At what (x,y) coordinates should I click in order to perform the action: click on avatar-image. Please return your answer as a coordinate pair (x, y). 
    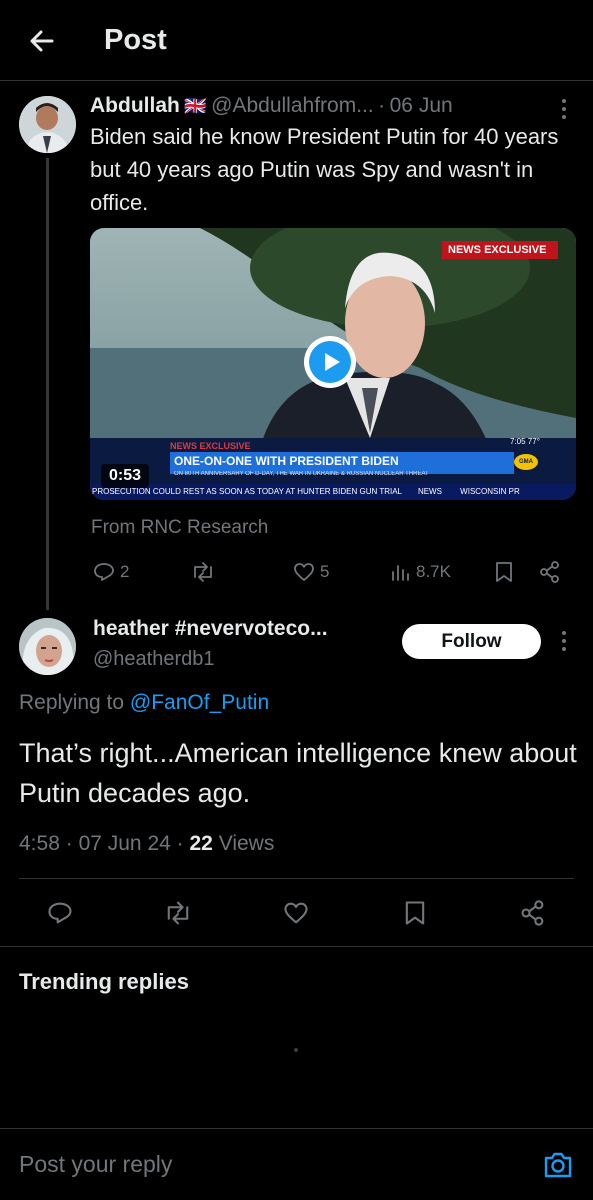
    Looking at the image, I should click on (47, 124).